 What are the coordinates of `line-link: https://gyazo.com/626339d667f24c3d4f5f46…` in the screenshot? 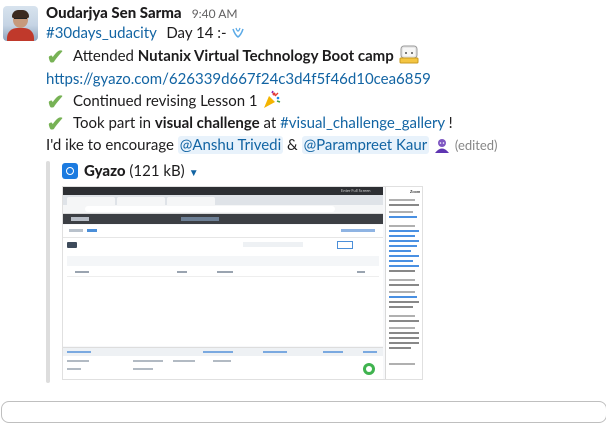 It's located at (238, 79).